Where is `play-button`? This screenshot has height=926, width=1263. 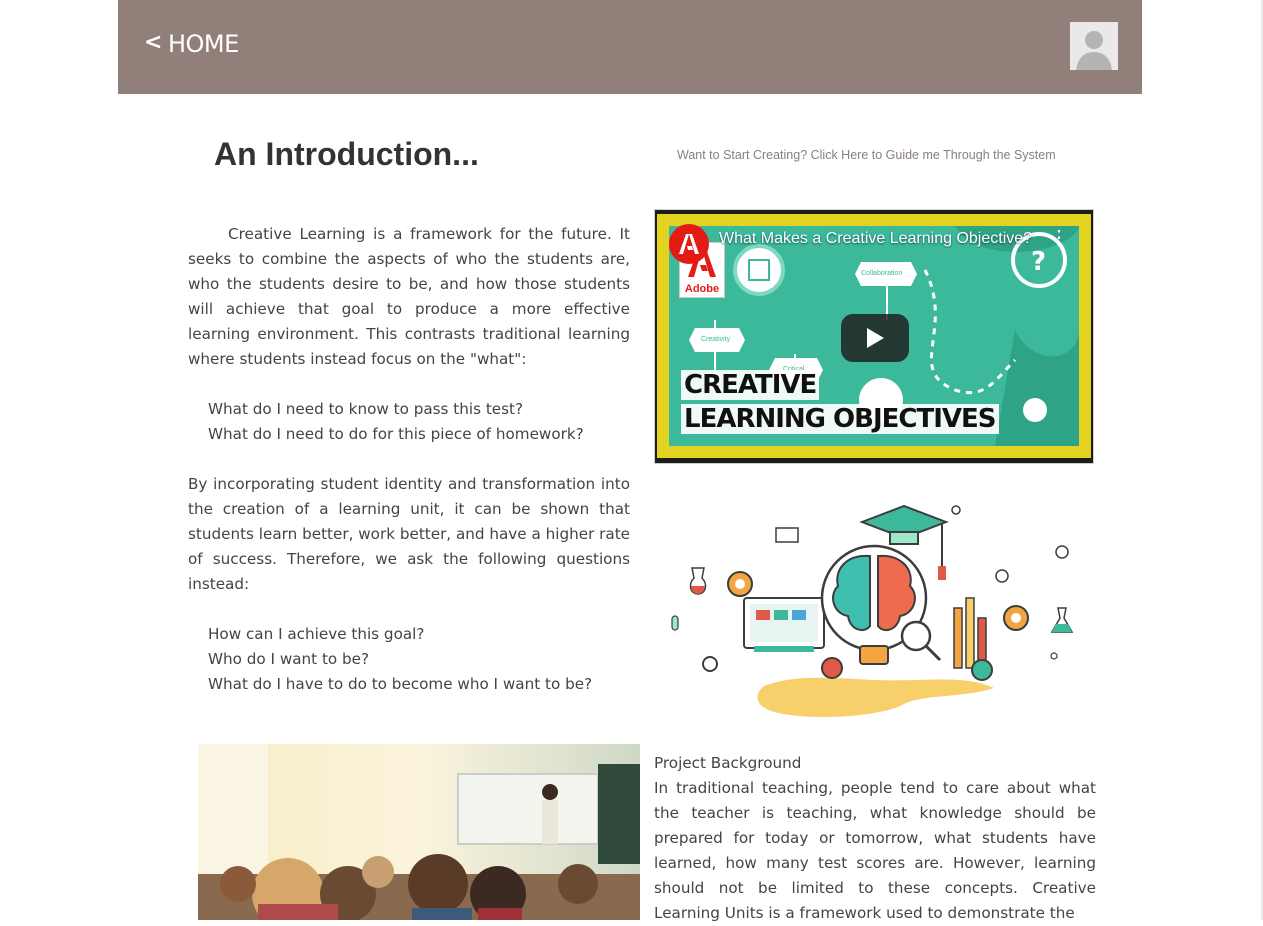
play-button is located at coordinates (875, 338).